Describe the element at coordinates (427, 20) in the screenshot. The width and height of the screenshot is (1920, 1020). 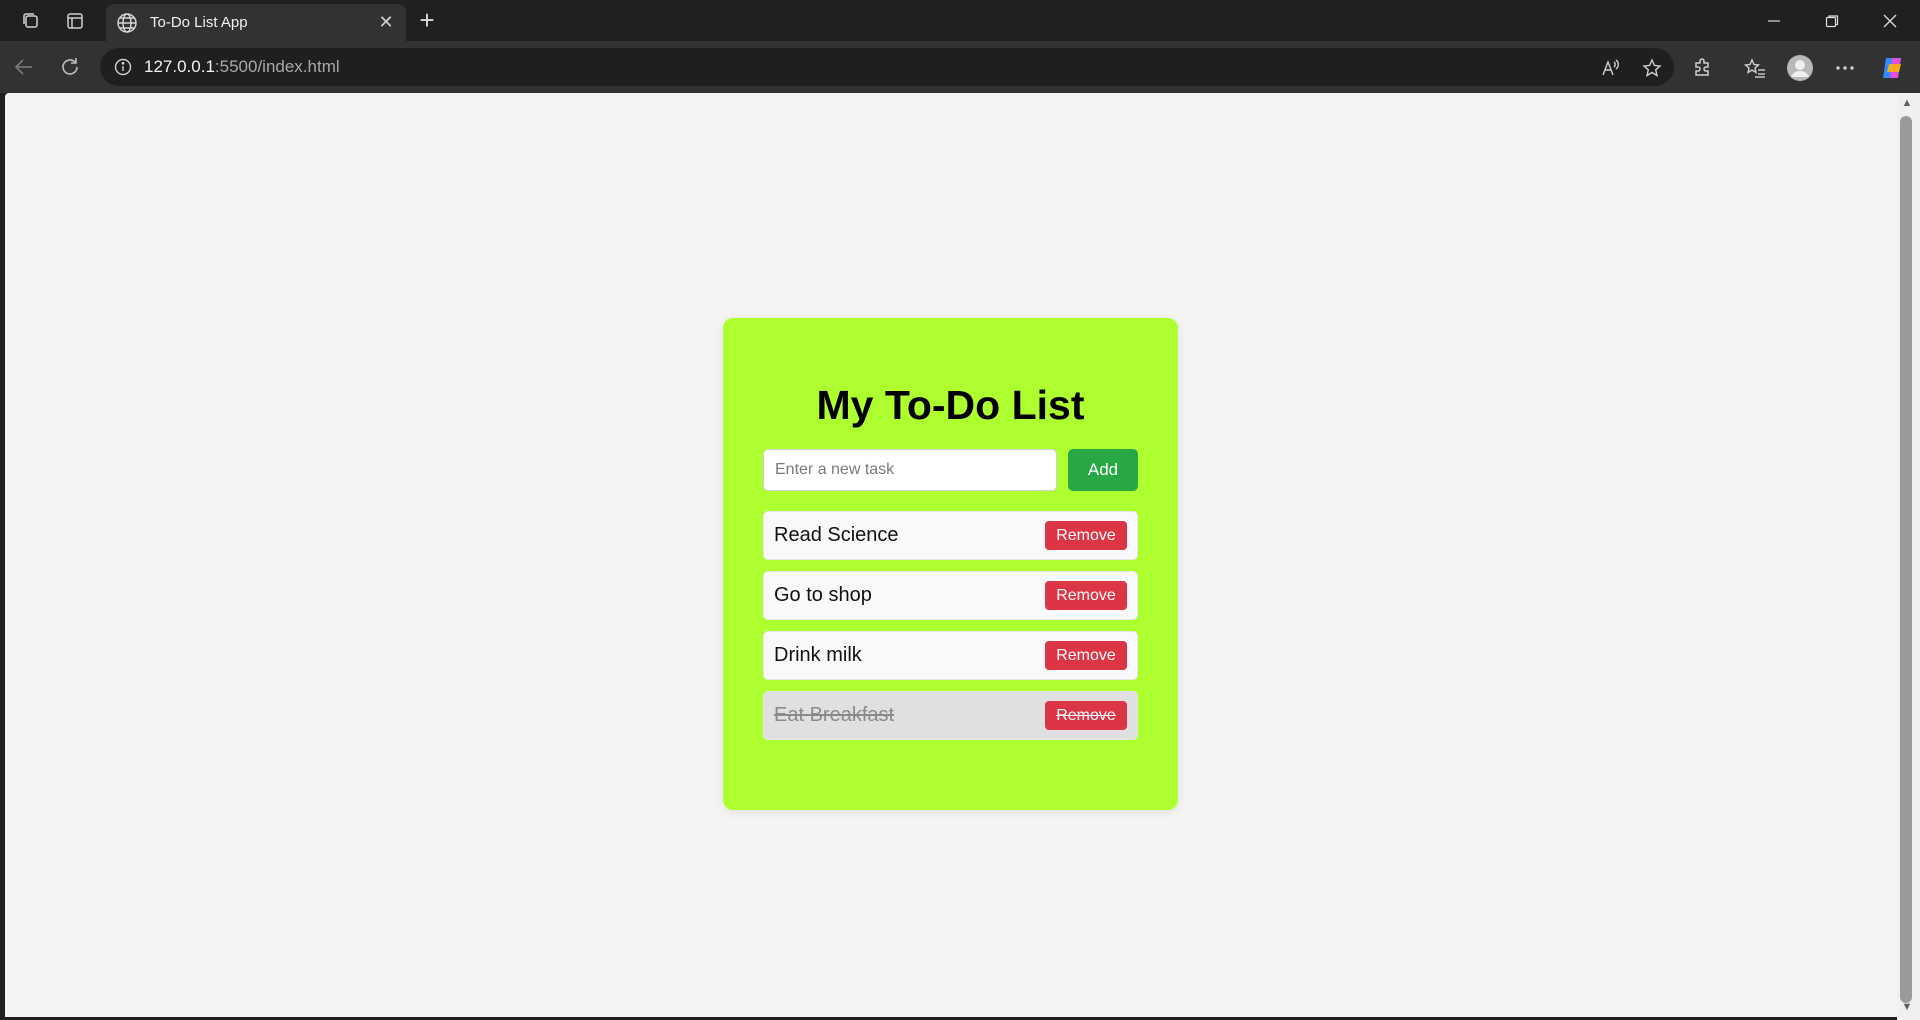
I see `new-tab-button: +` at that location.